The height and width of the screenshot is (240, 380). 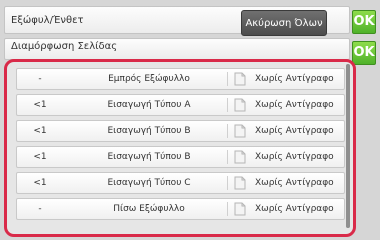 I want to click on ok-button-second: OK, so click(x=364, y=53).